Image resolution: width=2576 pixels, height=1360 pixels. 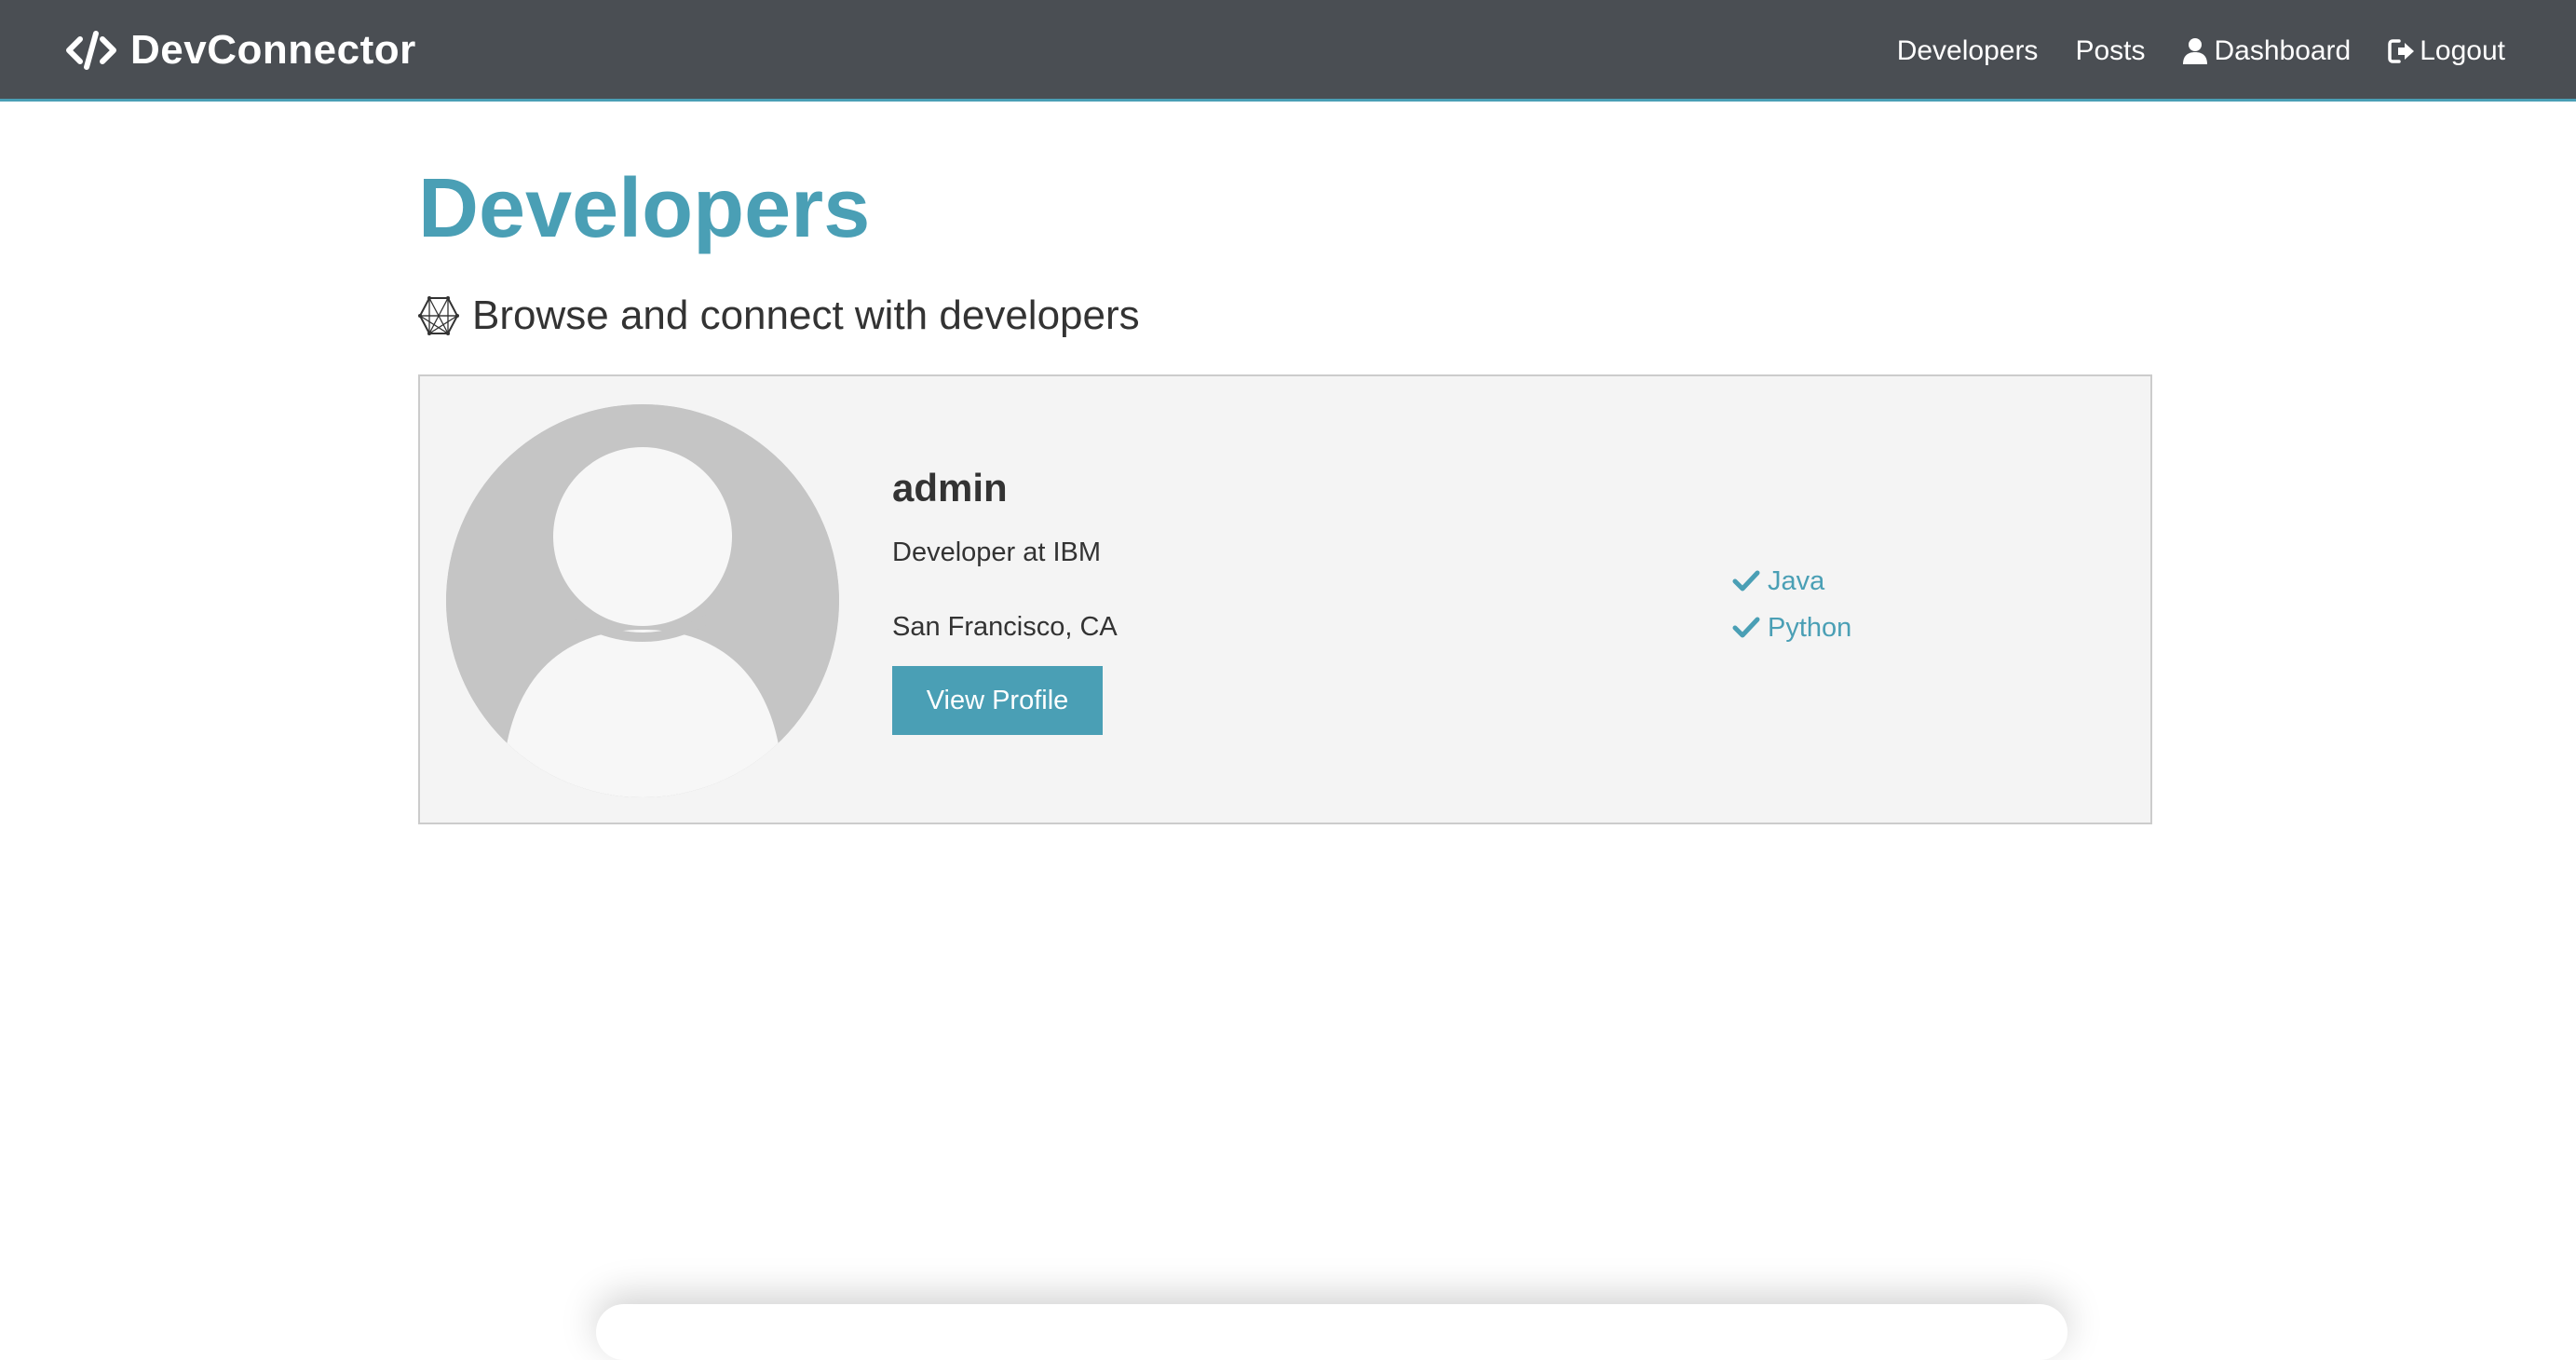 I want to click on nav-link-posts: Posts, so click(x=2110, y=51).